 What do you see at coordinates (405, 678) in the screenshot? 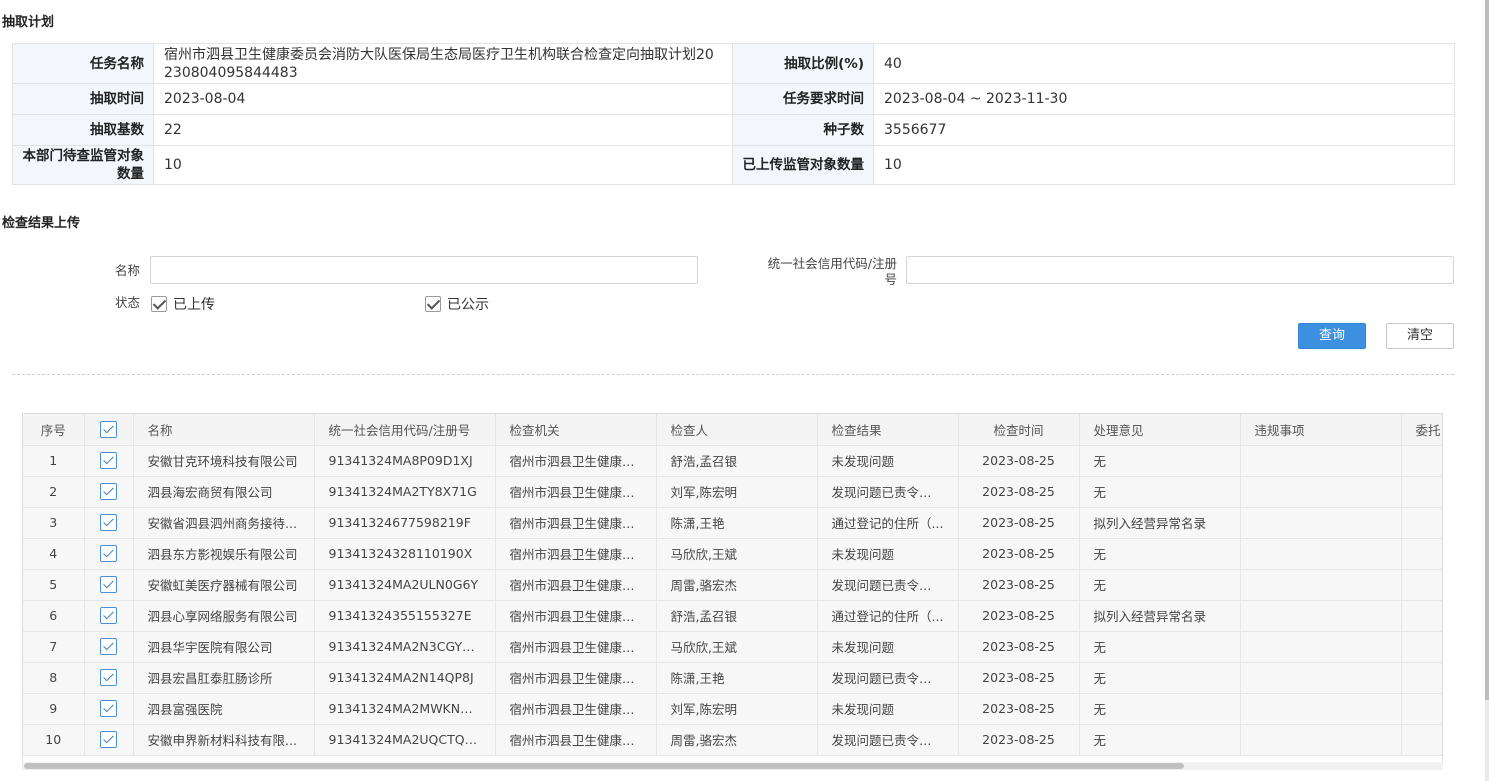
I see `cell-credit-code: 91341324MA2N14QP8J` at bounding box center [405, 678].